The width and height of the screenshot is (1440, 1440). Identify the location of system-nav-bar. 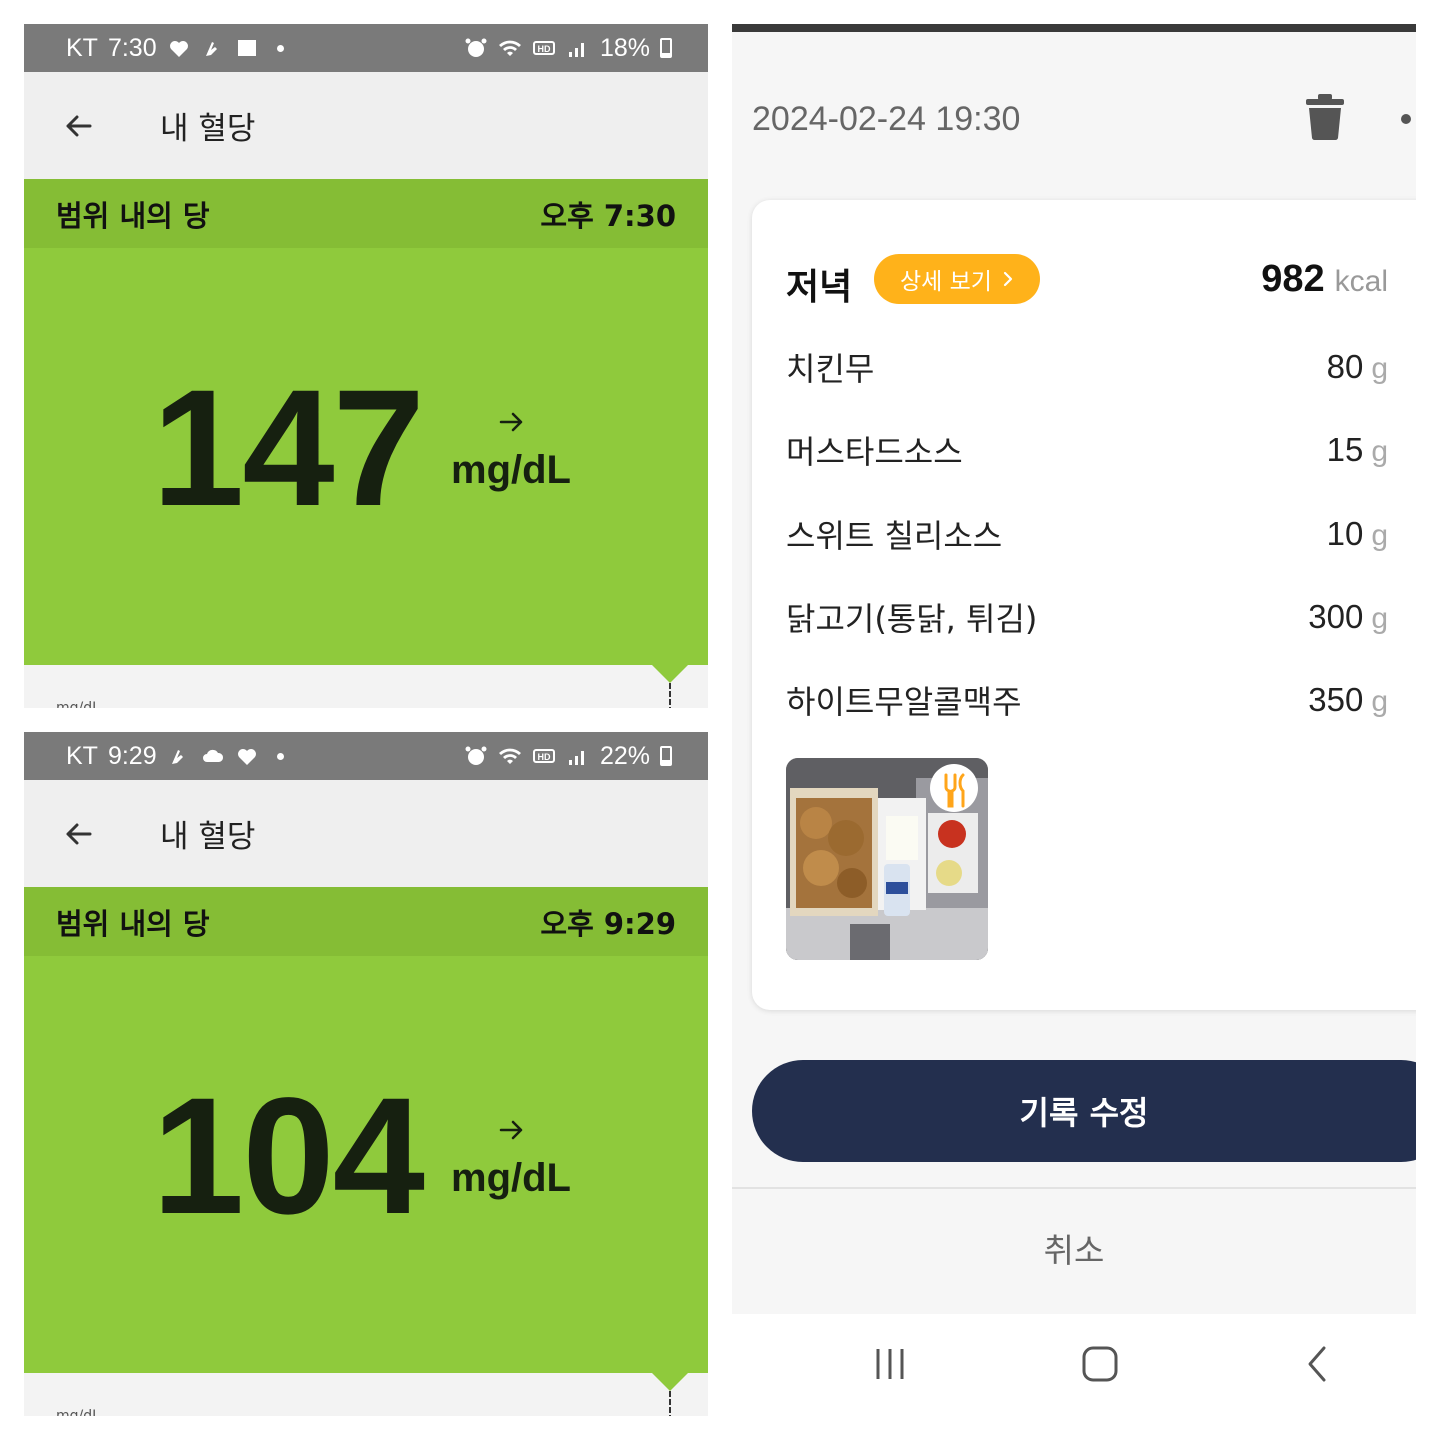
(1074, 1365).